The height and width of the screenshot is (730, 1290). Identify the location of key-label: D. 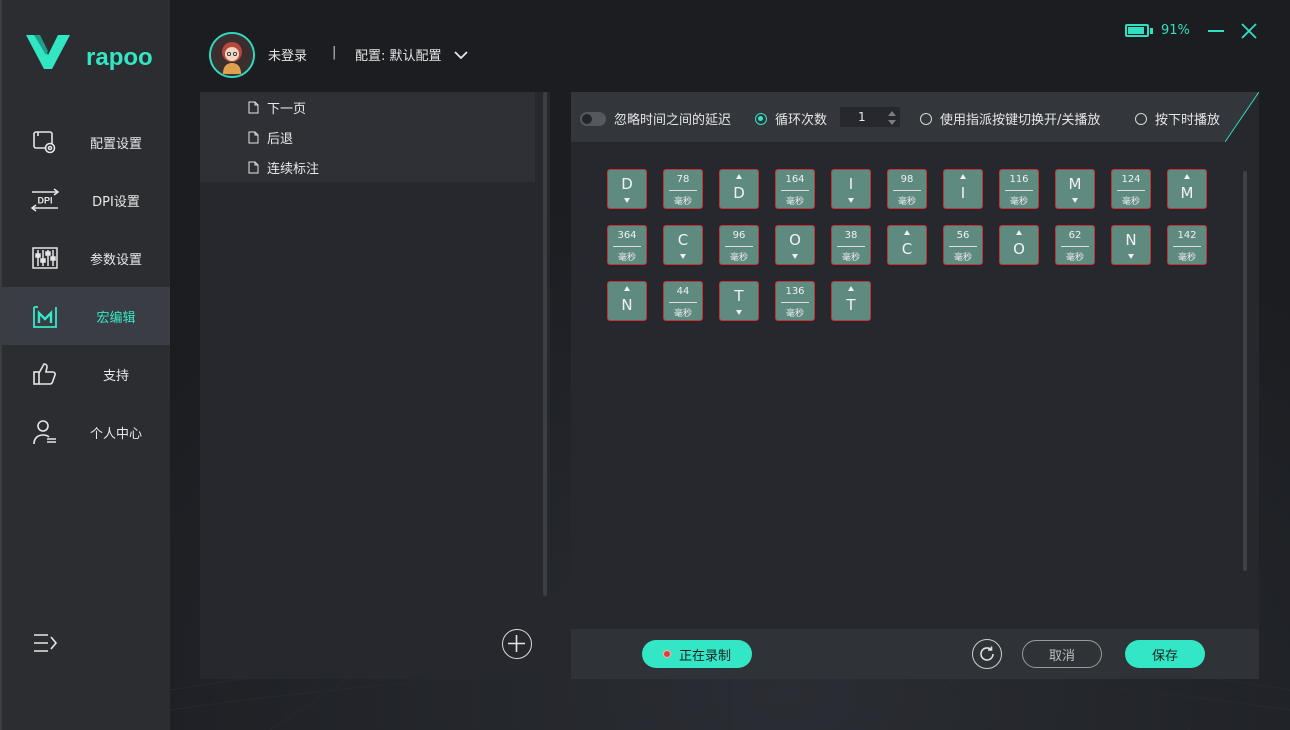
(739, 193).